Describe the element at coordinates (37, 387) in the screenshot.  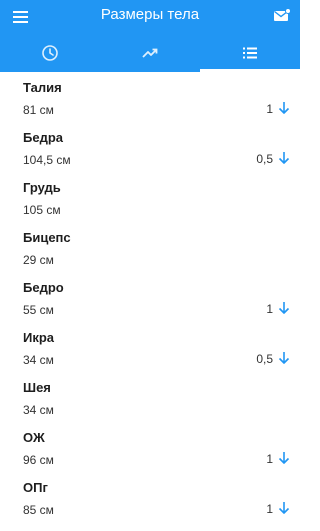
I see `measurement-name: Шея` at that location.